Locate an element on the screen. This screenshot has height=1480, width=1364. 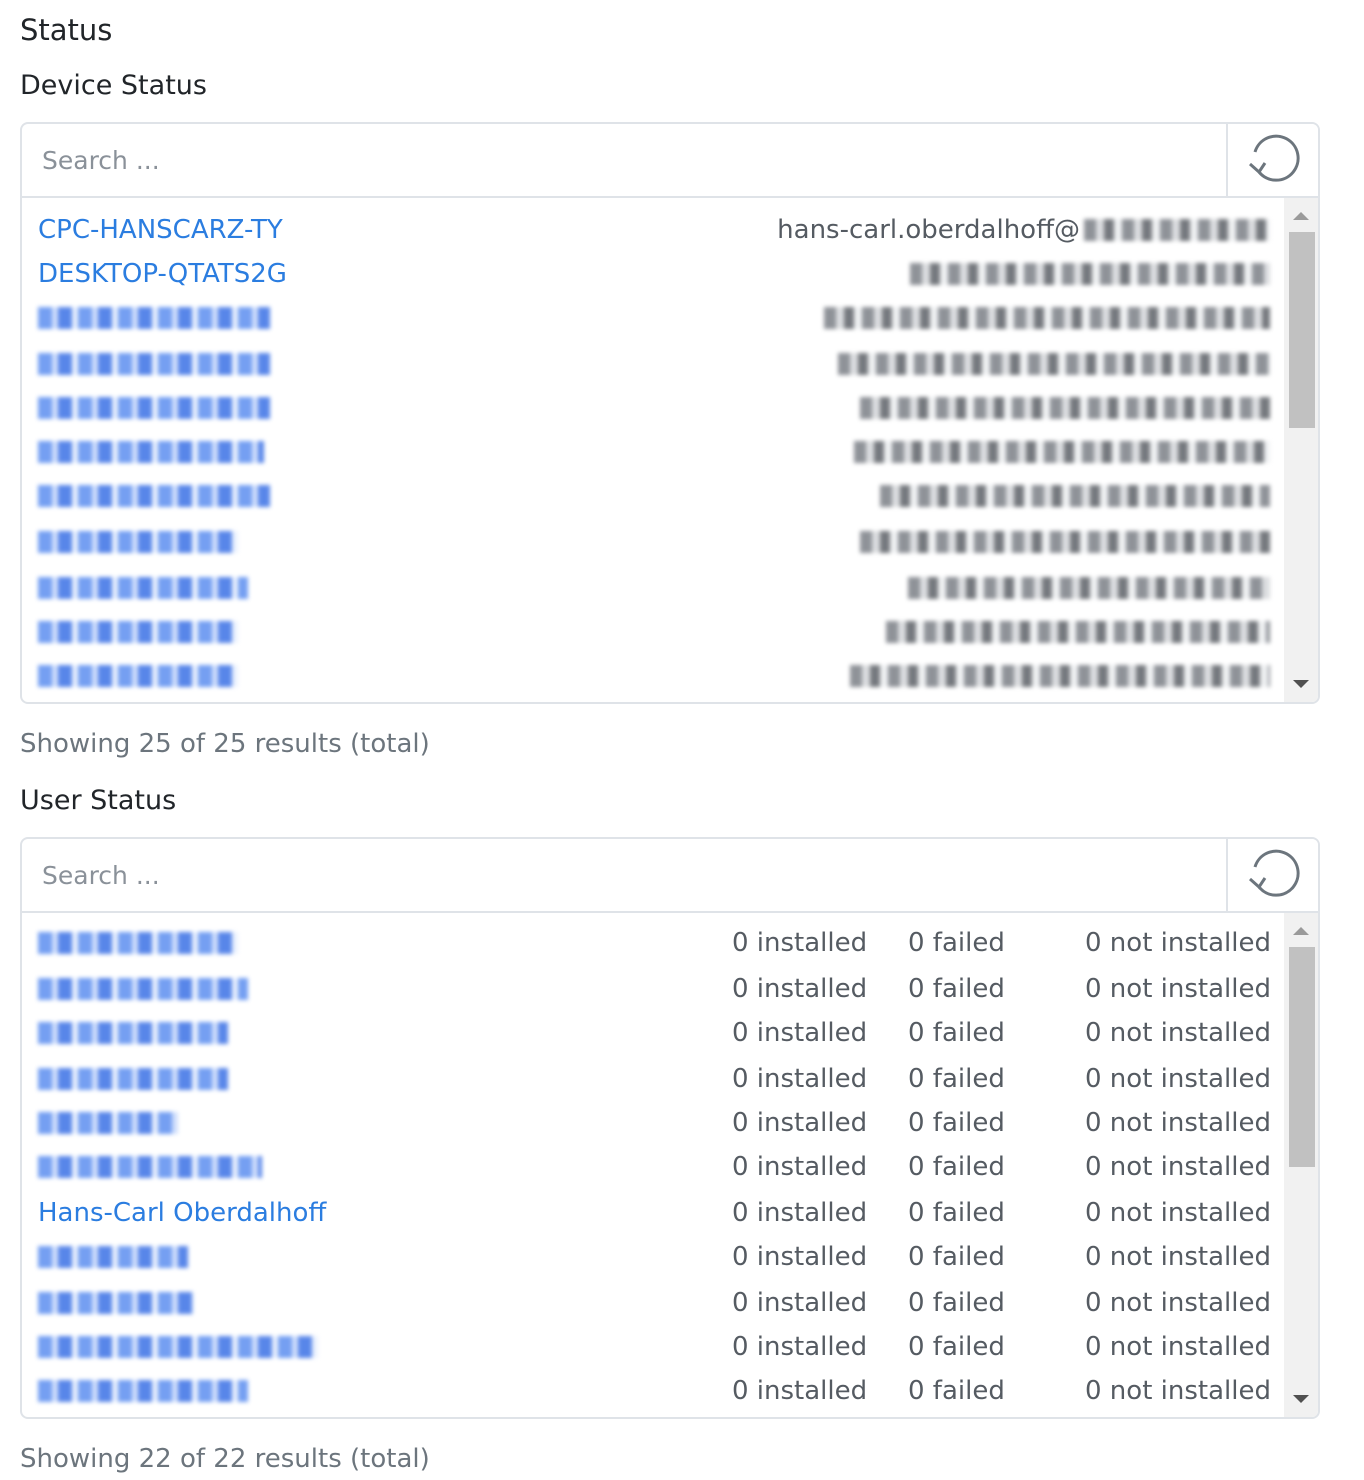
device-search-input is located at coordinates (625, 160).